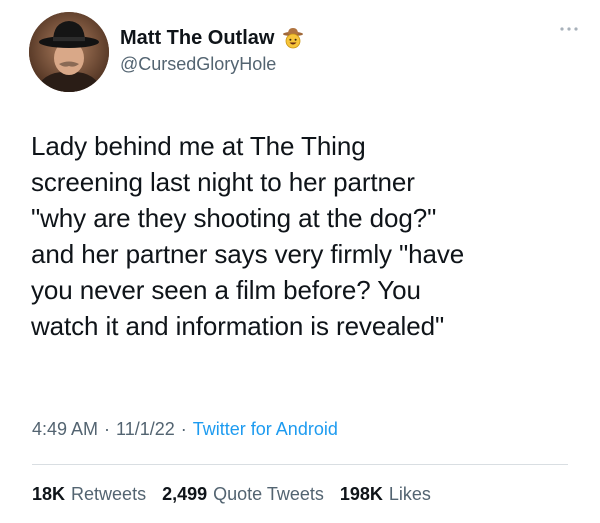 The height and width of the screenshot is (523, 600). I want to click on tweet-source-link: Twitter for Android, so click(265, 429).